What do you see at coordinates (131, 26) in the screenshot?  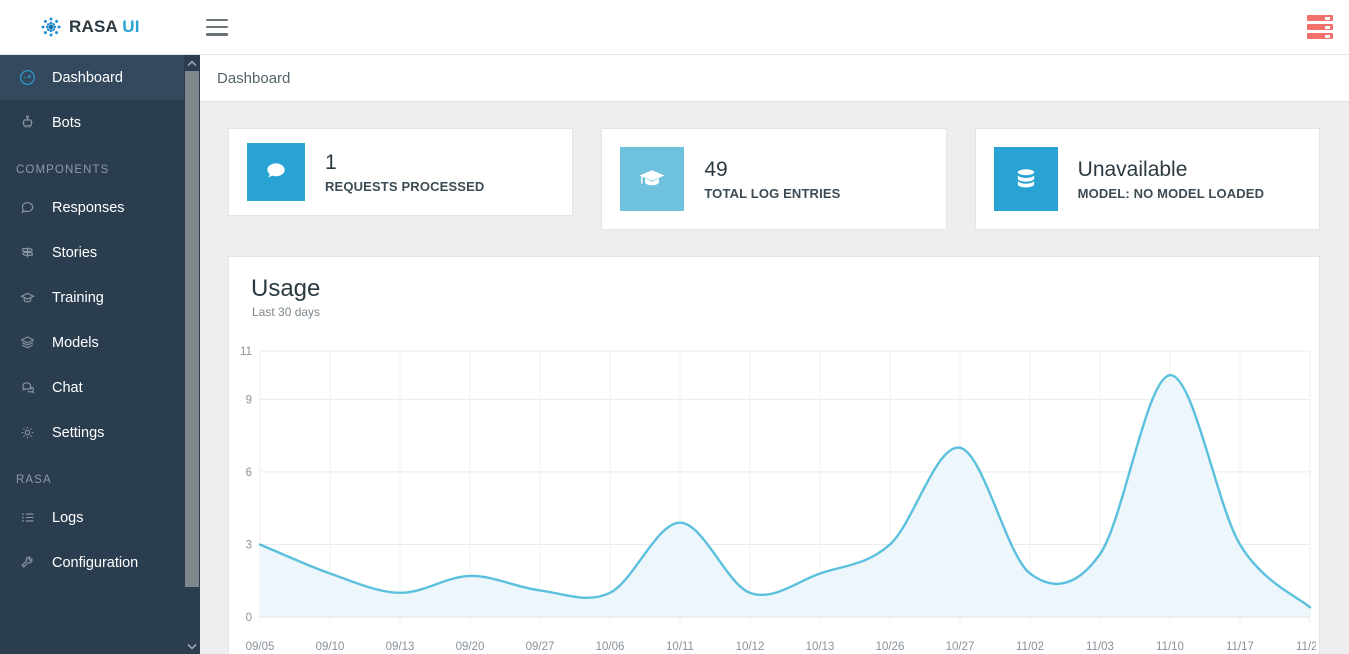 I see `brand-suffix: UI` at bounding box center [131, 26].